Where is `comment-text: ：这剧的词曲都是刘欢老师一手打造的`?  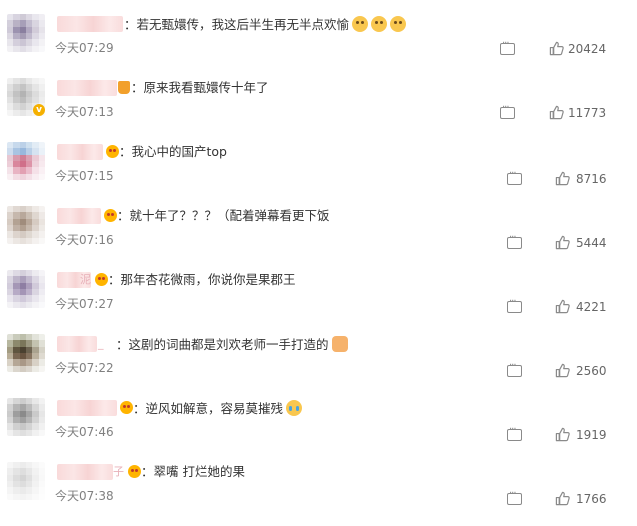 comment-text: ：这剧的词曲都是刘欢老师一手打造的 is located at coordinates (232, 344).